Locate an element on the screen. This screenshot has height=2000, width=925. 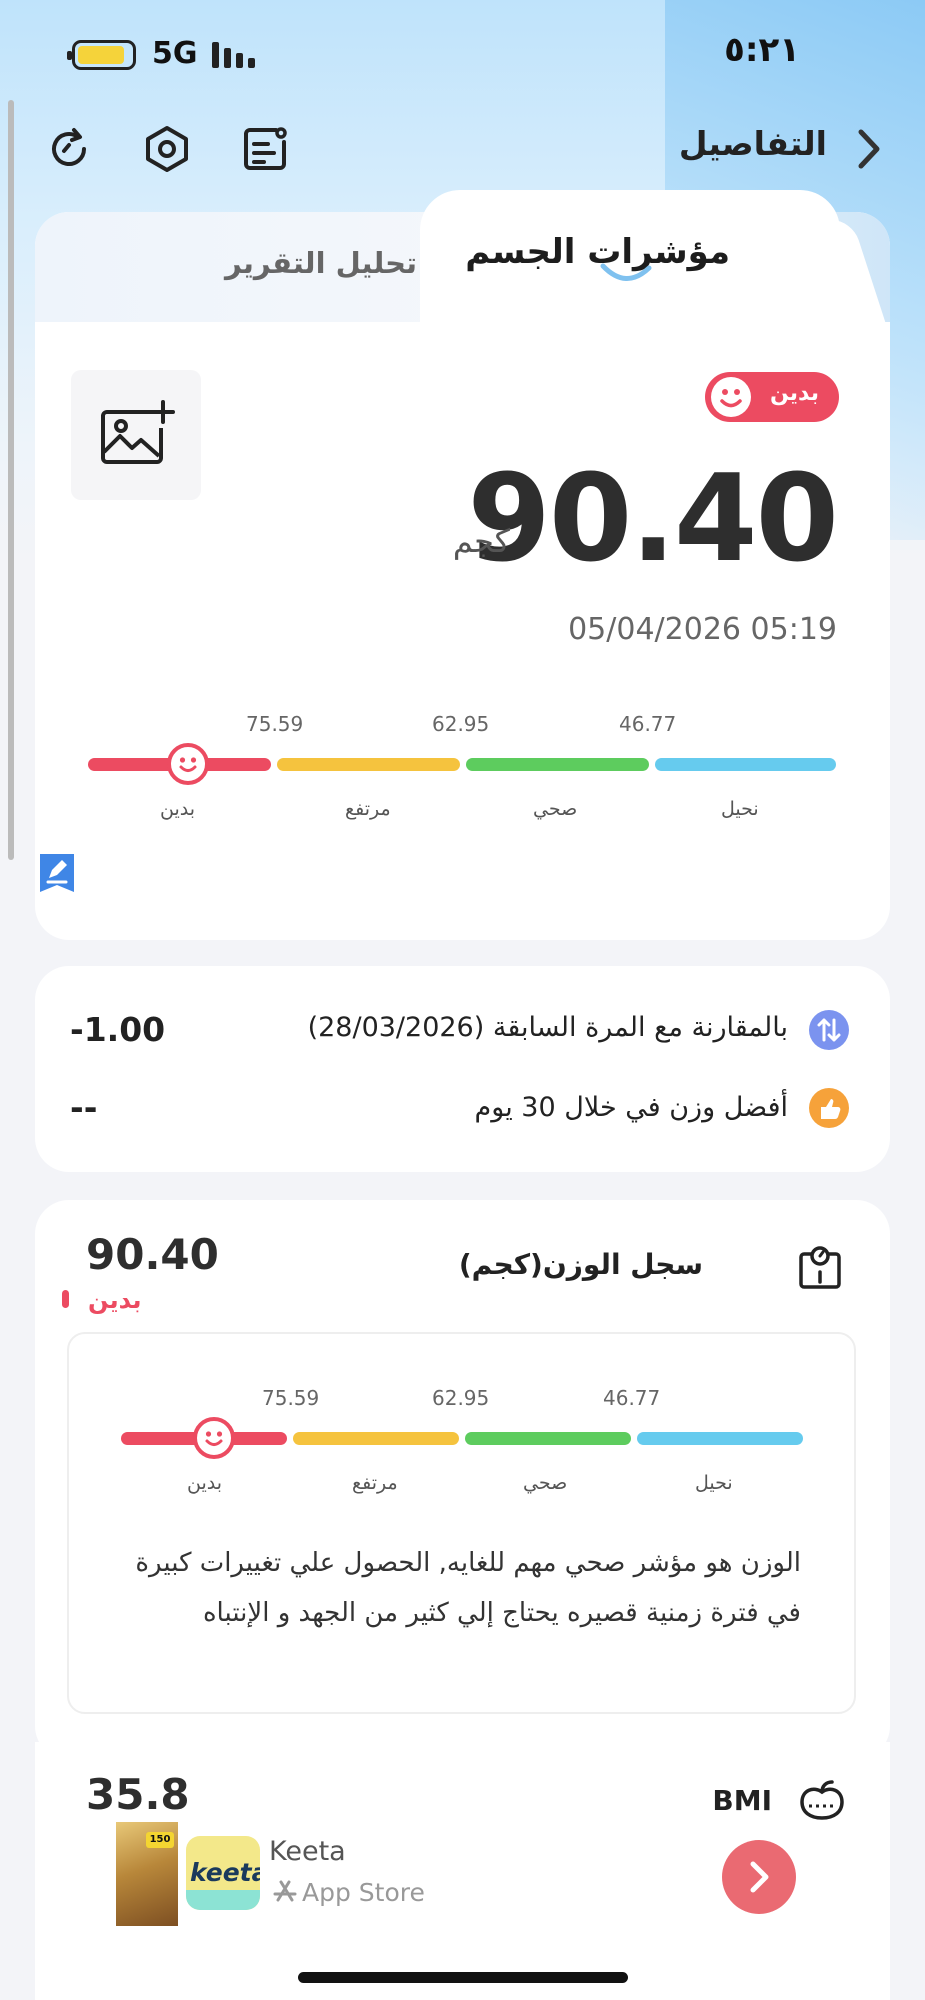
status-label: بدين is located at coordinates (794, 393).